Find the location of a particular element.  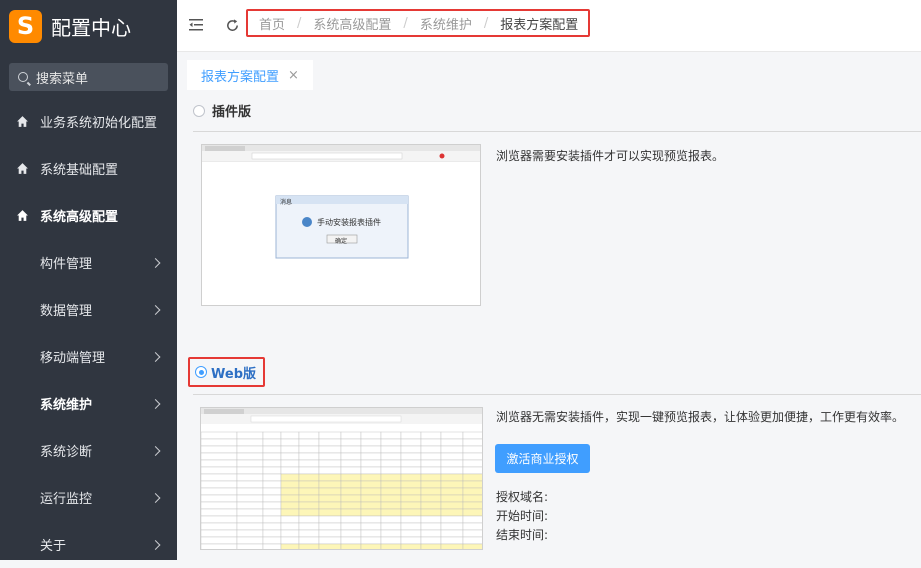

close-icon: × is located at coordinates (293, 75).